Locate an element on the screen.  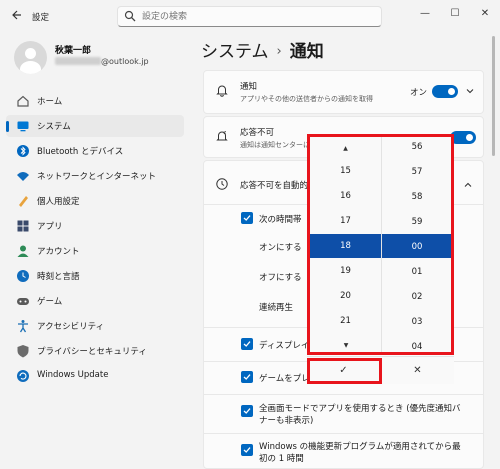
on-time-label: オンにする is located at coordinates (280, 248).